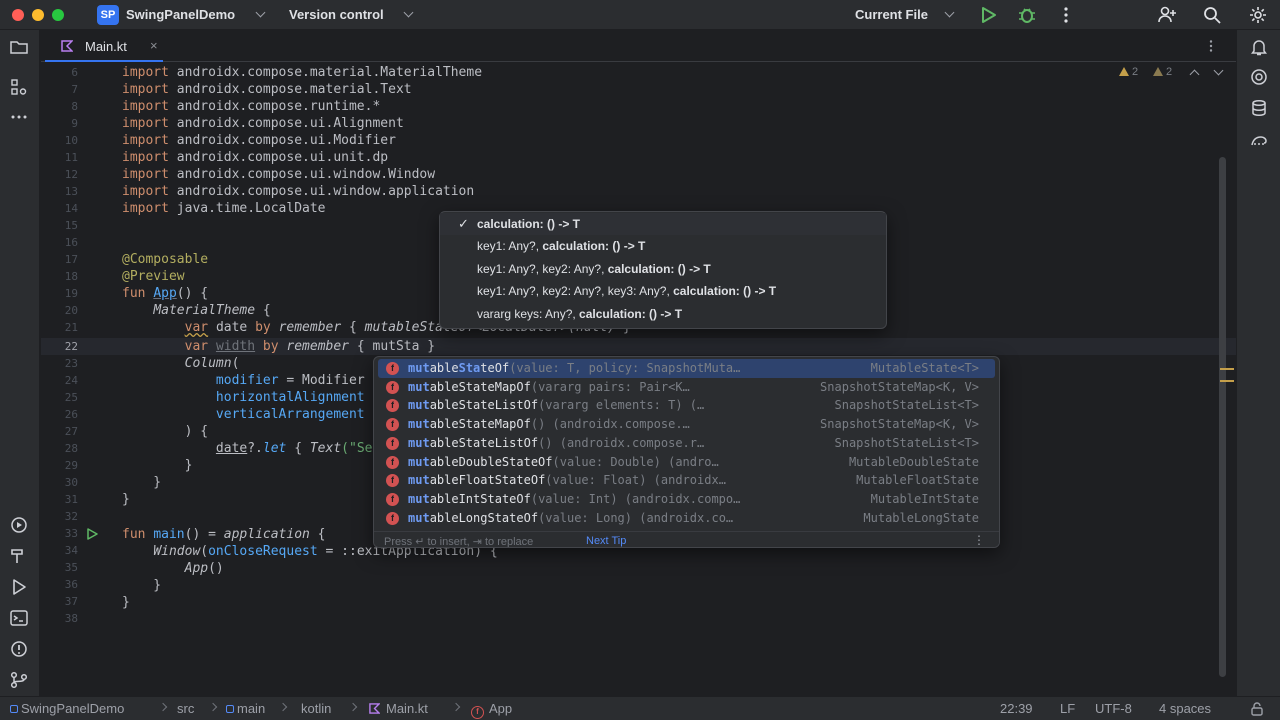  What do you see at coordinates (255, 157) in the screenshot?
I see `code-line-11: import androidx.compose.ui.unit.dp` at bounding box center [255, 157].